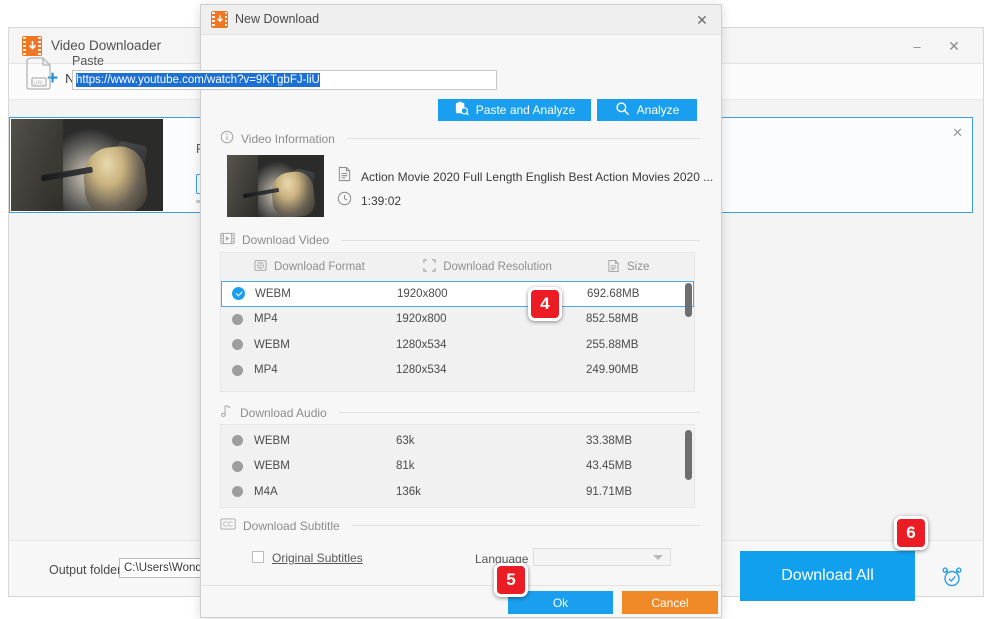 This screenshot has height=619, width=1000. Describe the element at coordinates (525, 110) in the screenshot. I see `paste-and-analyze-label: Paste and Analyze` at that location.